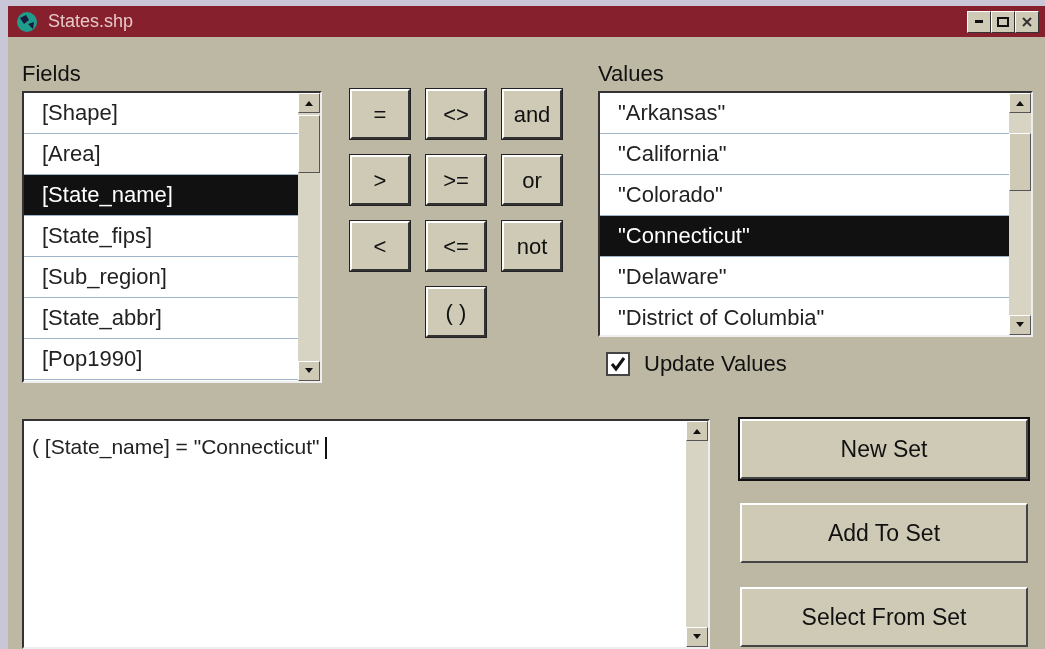 The height and width of the screenshot is (649, 1045). I want to click on operator-button: =, so click(380, 114).